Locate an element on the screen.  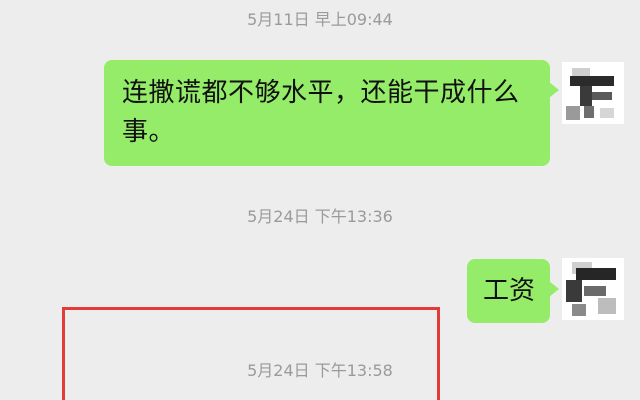
message-text: 连撒谎都不够水平，还能干成什么事。 is located at coordinates (321, 112).